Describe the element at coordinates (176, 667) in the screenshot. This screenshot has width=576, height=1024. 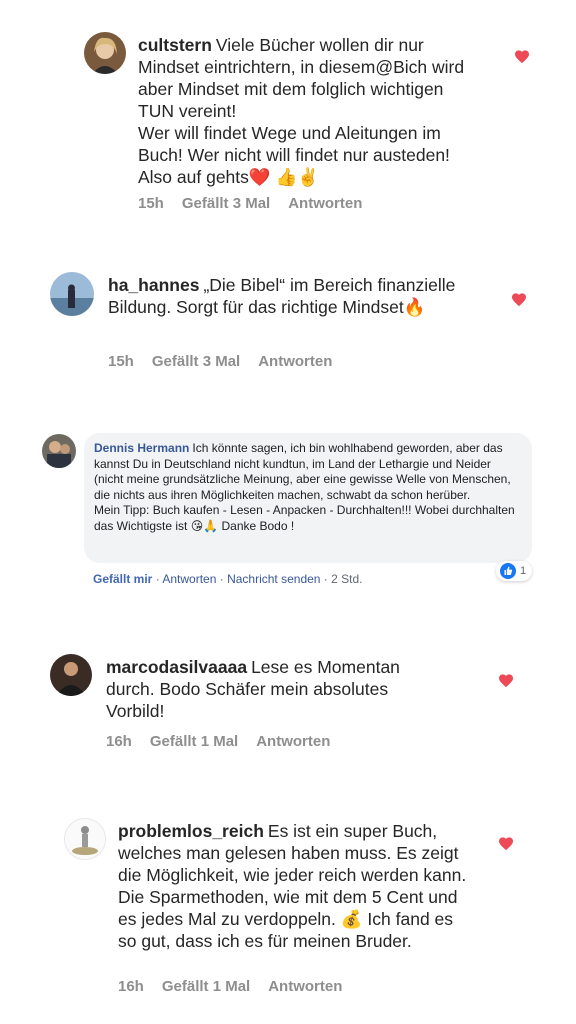
I see `username: marcodasilvaaaa` at that location.